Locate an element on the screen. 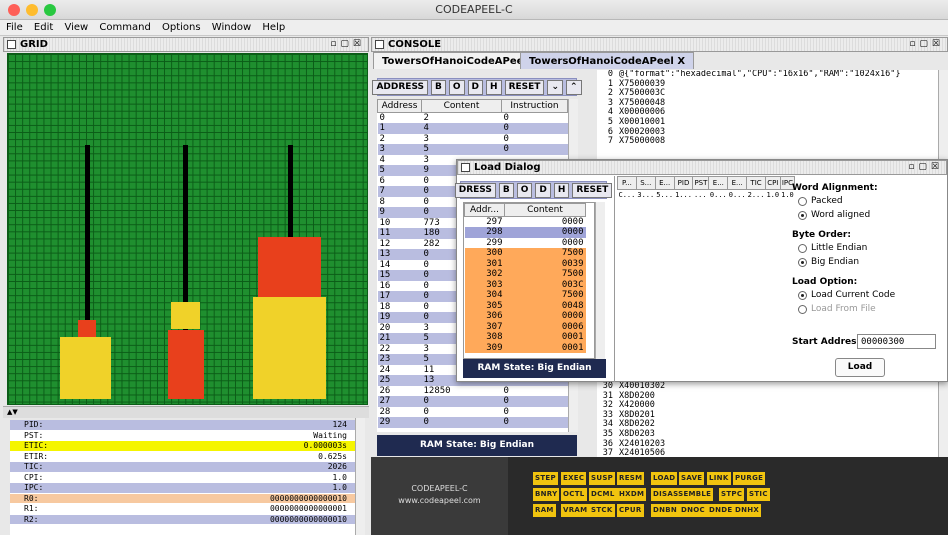  command-button-disassemble: DISASSEMBLE is located at coordinates (682, 494).